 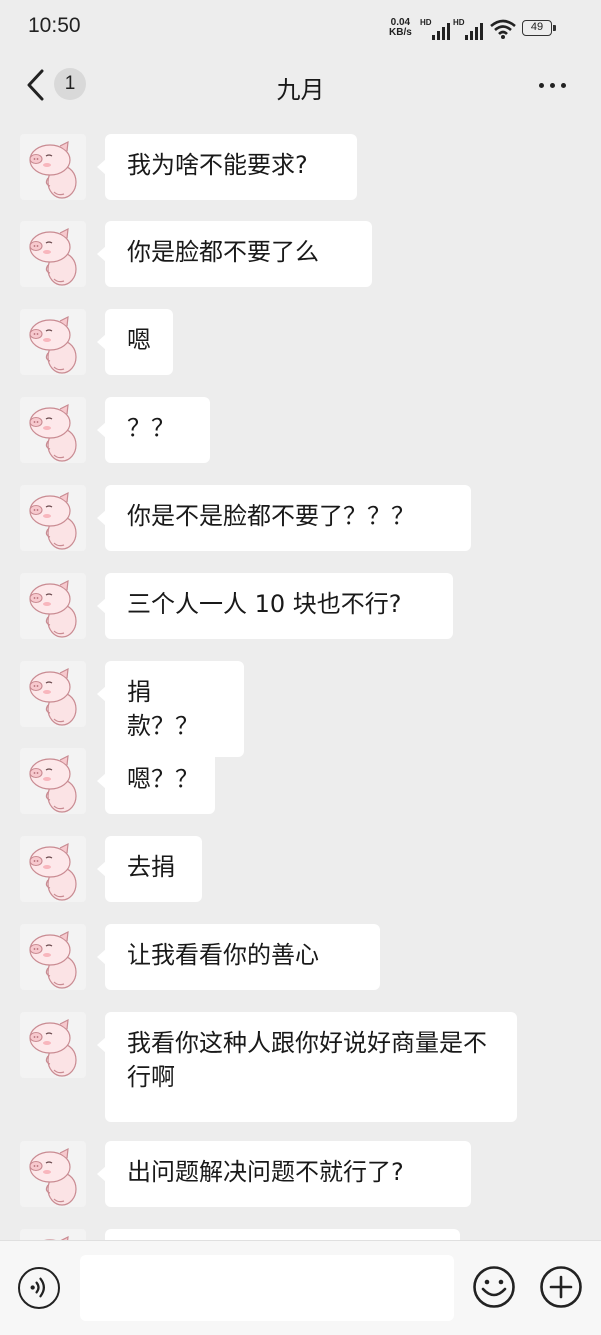 What do you see at coordinates (300, 28) in the screenshot?
I see `status-bar: 10:50 0.04 KB/s HD HD 49` at bounding box center [300, 28].